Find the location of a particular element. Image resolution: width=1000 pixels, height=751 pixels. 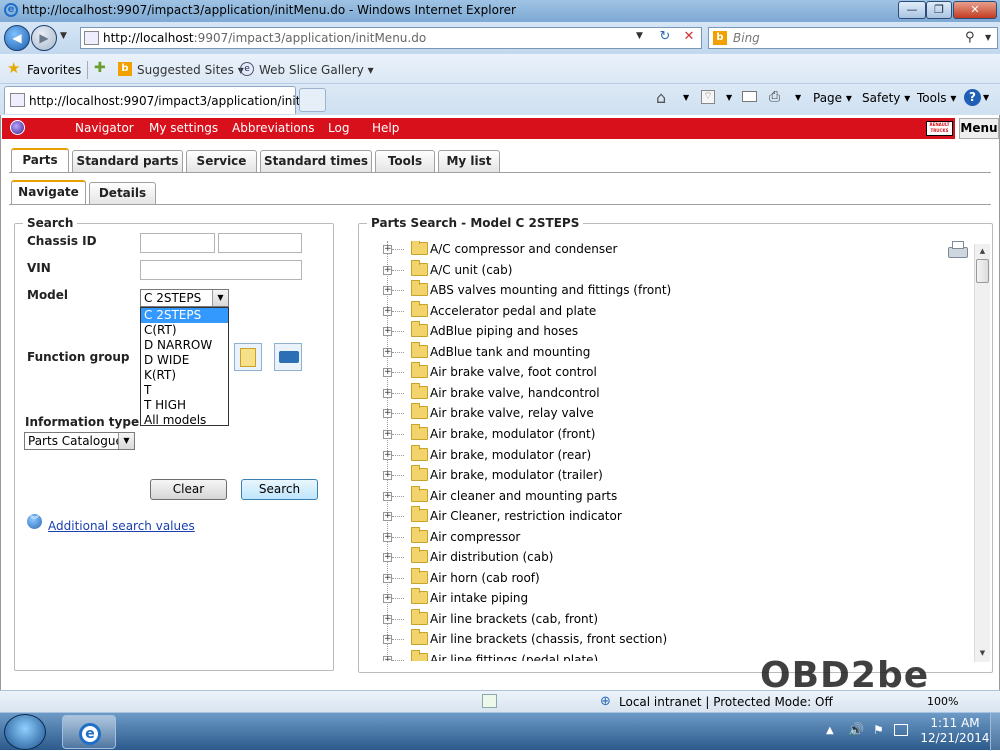

page-menu: Page ▾ is located at coordinates (832, 98).